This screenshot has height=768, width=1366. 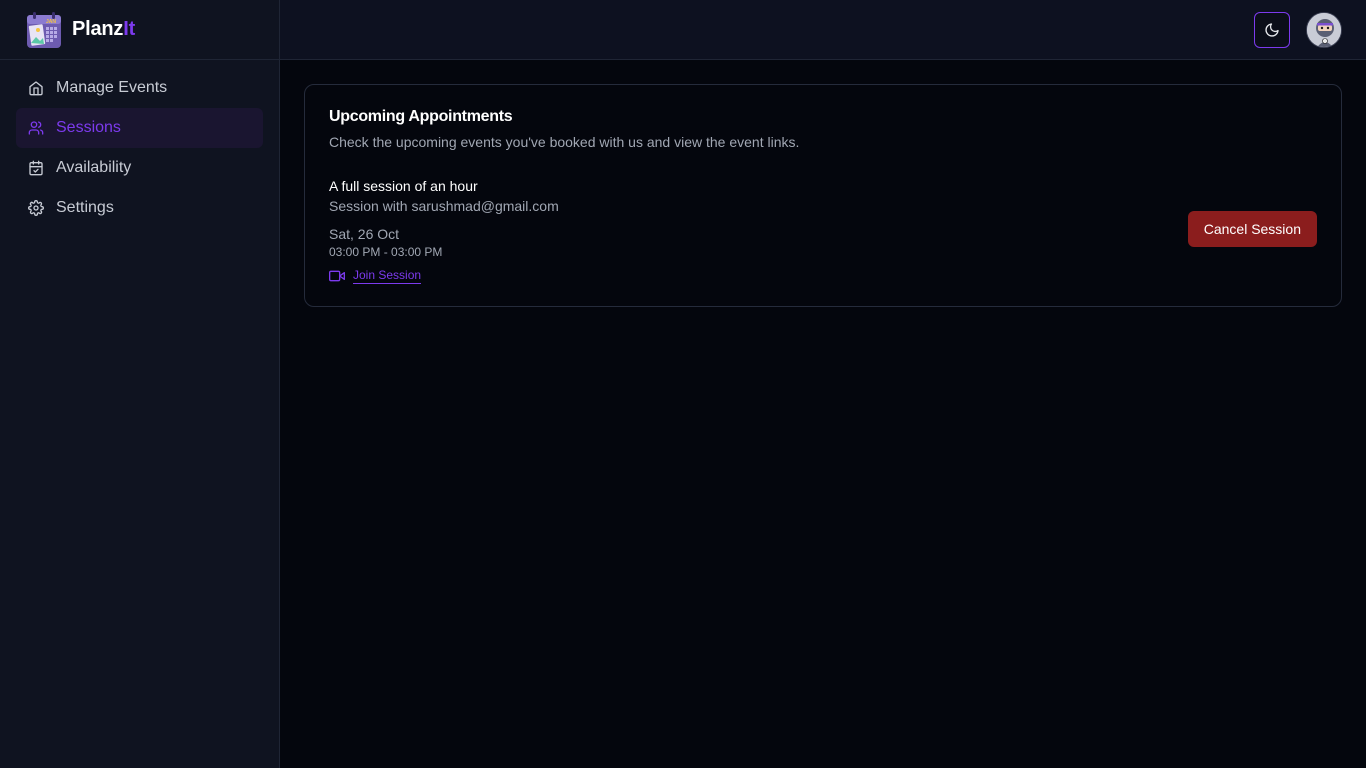 What do you see at coordinates (823, 276) in the screenshot?
I see `join-session-row: Join Session` at bounding box center [823, 276].